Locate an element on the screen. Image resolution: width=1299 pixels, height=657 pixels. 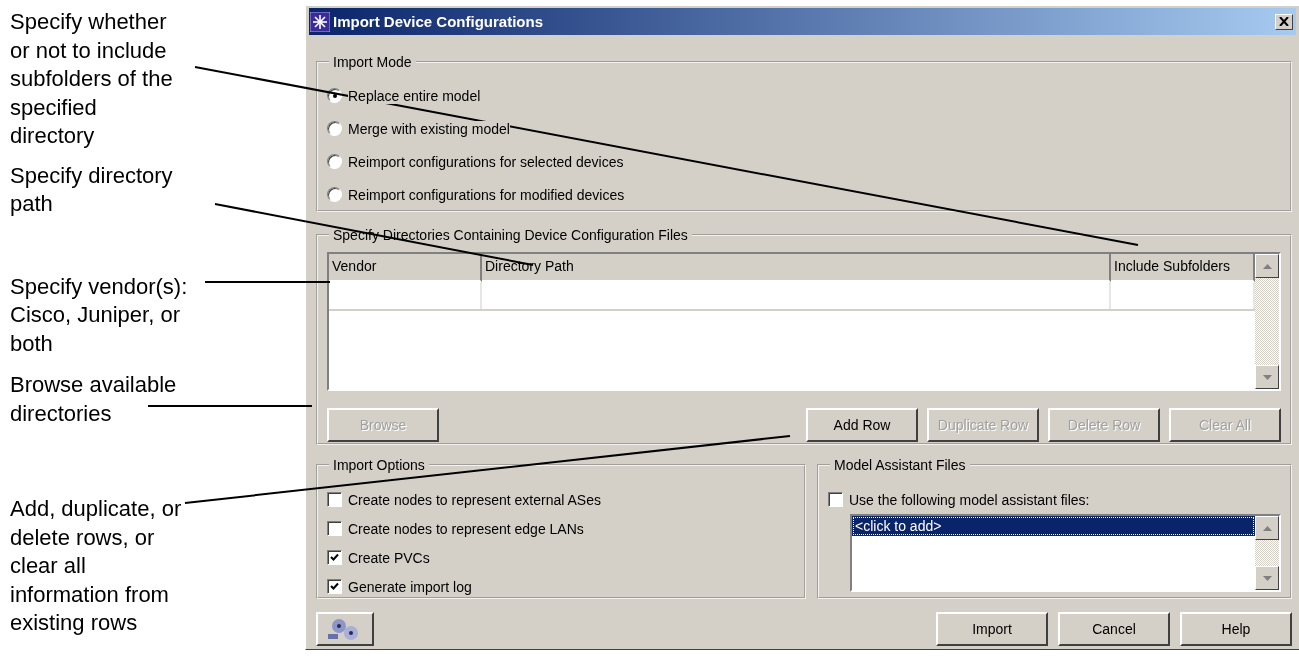
callout-text: Specify directory path is located at coordinates (91, 189).